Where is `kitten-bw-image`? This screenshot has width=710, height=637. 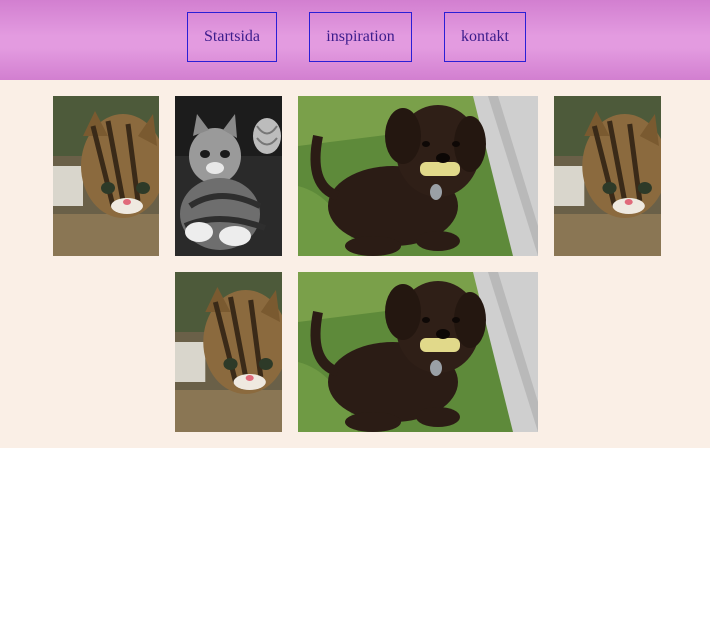
kitten-bw-image is located at coordinates (228, 176).